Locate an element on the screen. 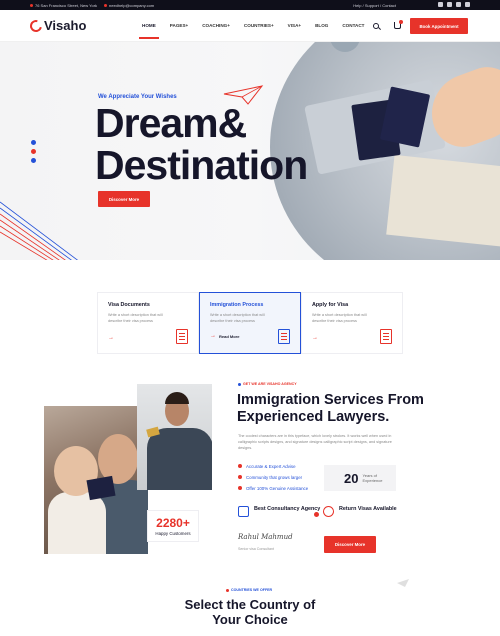  about-image-couple is located at coordinates (96, 480).